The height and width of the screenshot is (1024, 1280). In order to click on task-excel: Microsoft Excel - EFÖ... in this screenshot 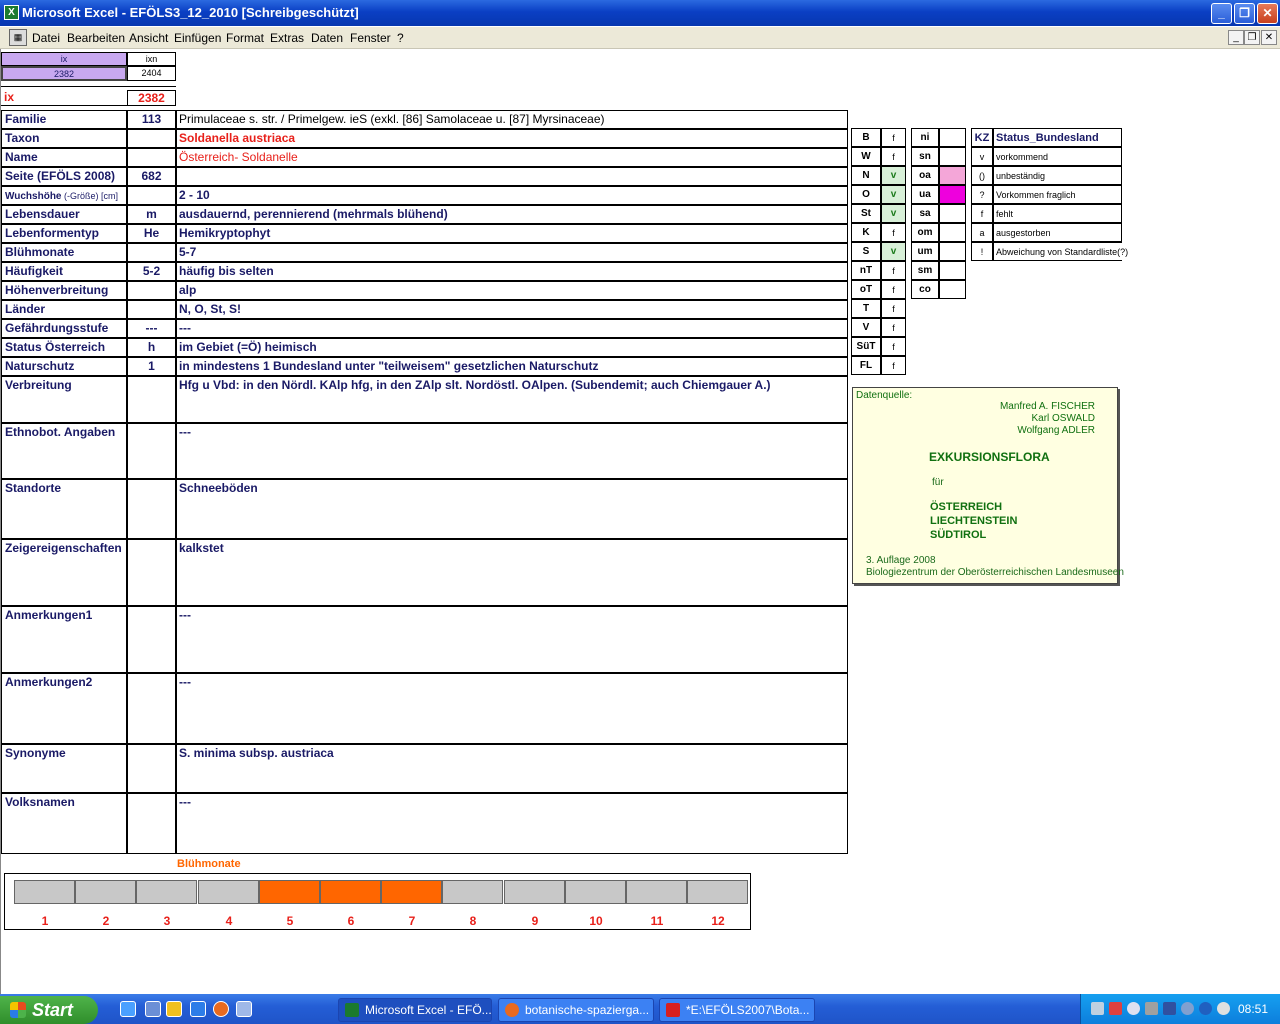, I will do `click(415, 1010)`.